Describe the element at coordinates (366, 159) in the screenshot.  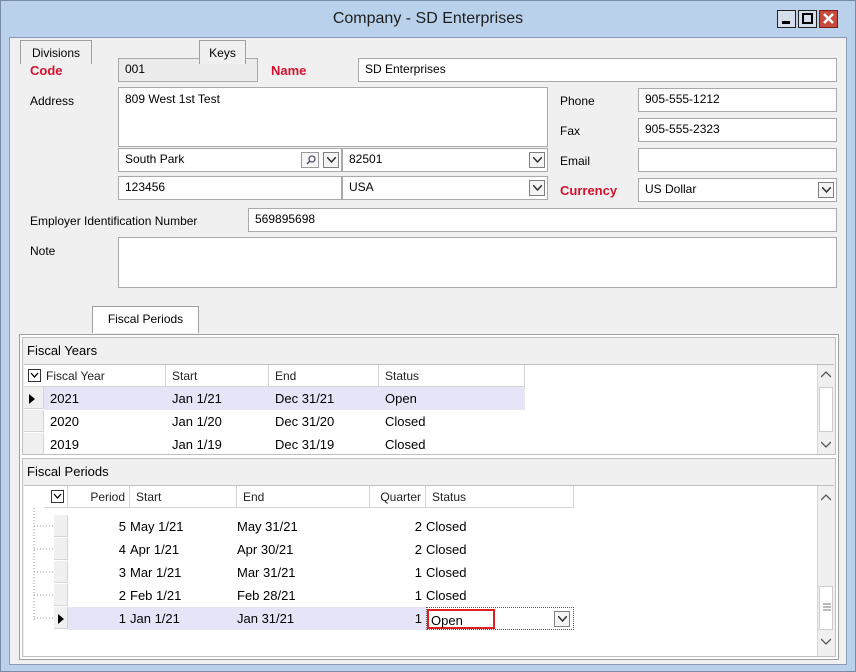
I see `postal-value: 82501` at that location.